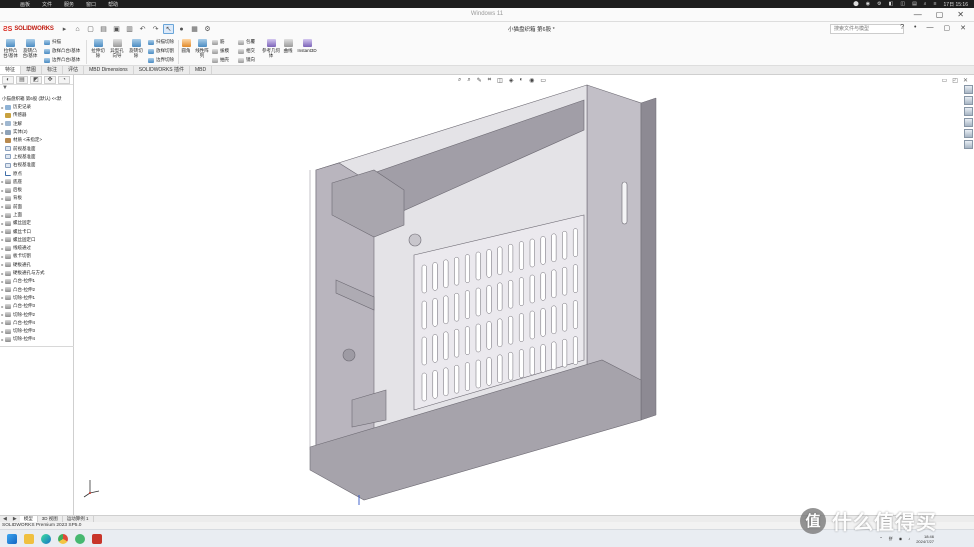 This screenshot has width=974, height=547. I want to click on swept-cut-button: 扫描切除, so click(161, 42).